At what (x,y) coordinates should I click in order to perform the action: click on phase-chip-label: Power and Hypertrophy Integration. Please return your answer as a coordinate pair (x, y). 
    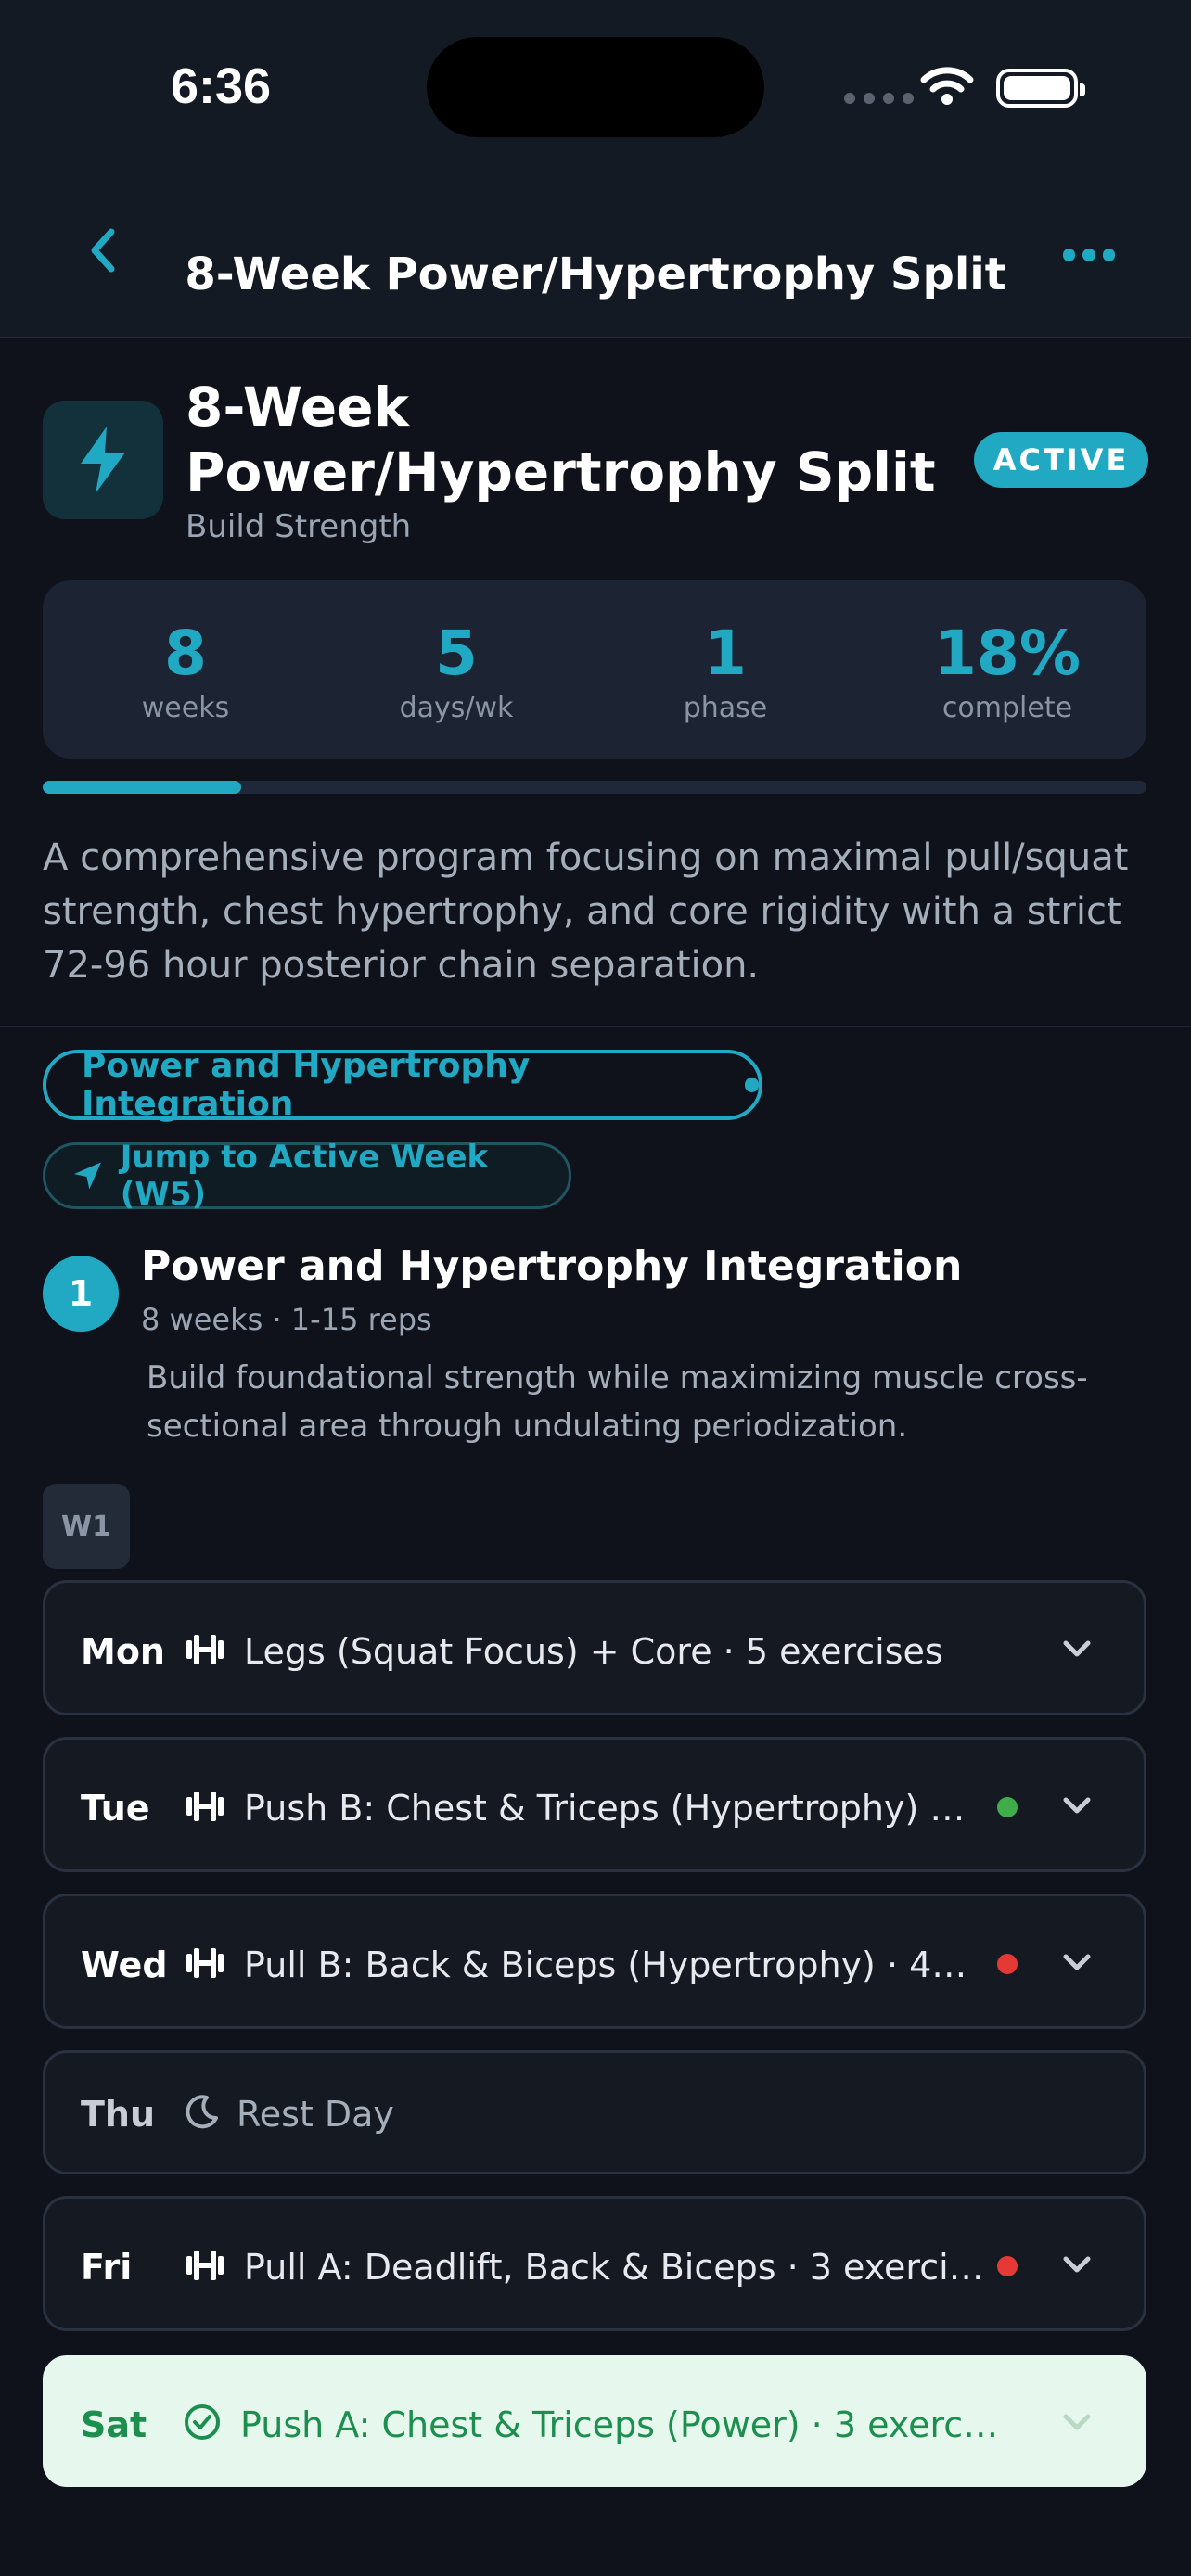
    Looking at the image, I should click on (306, 1085).